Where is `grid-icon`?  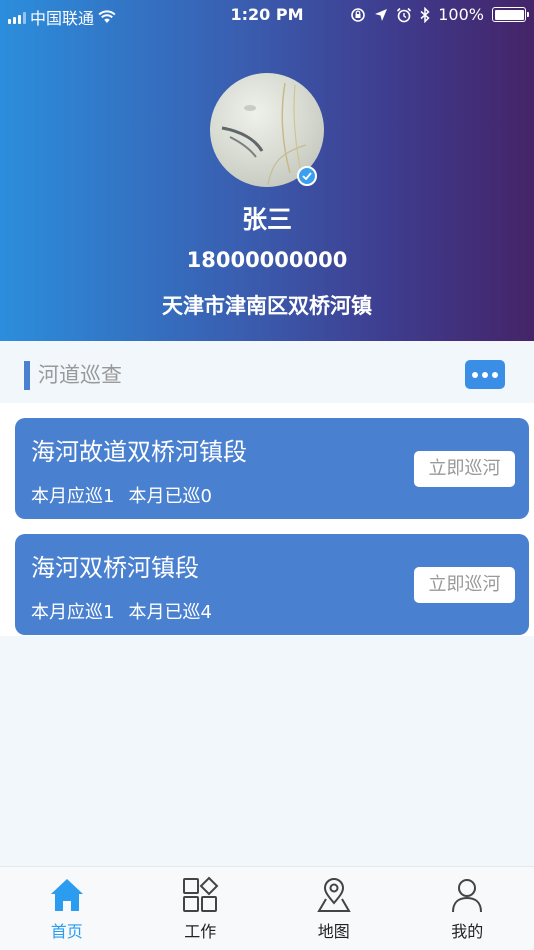
grid-icon is located at coordinates (201, 894).